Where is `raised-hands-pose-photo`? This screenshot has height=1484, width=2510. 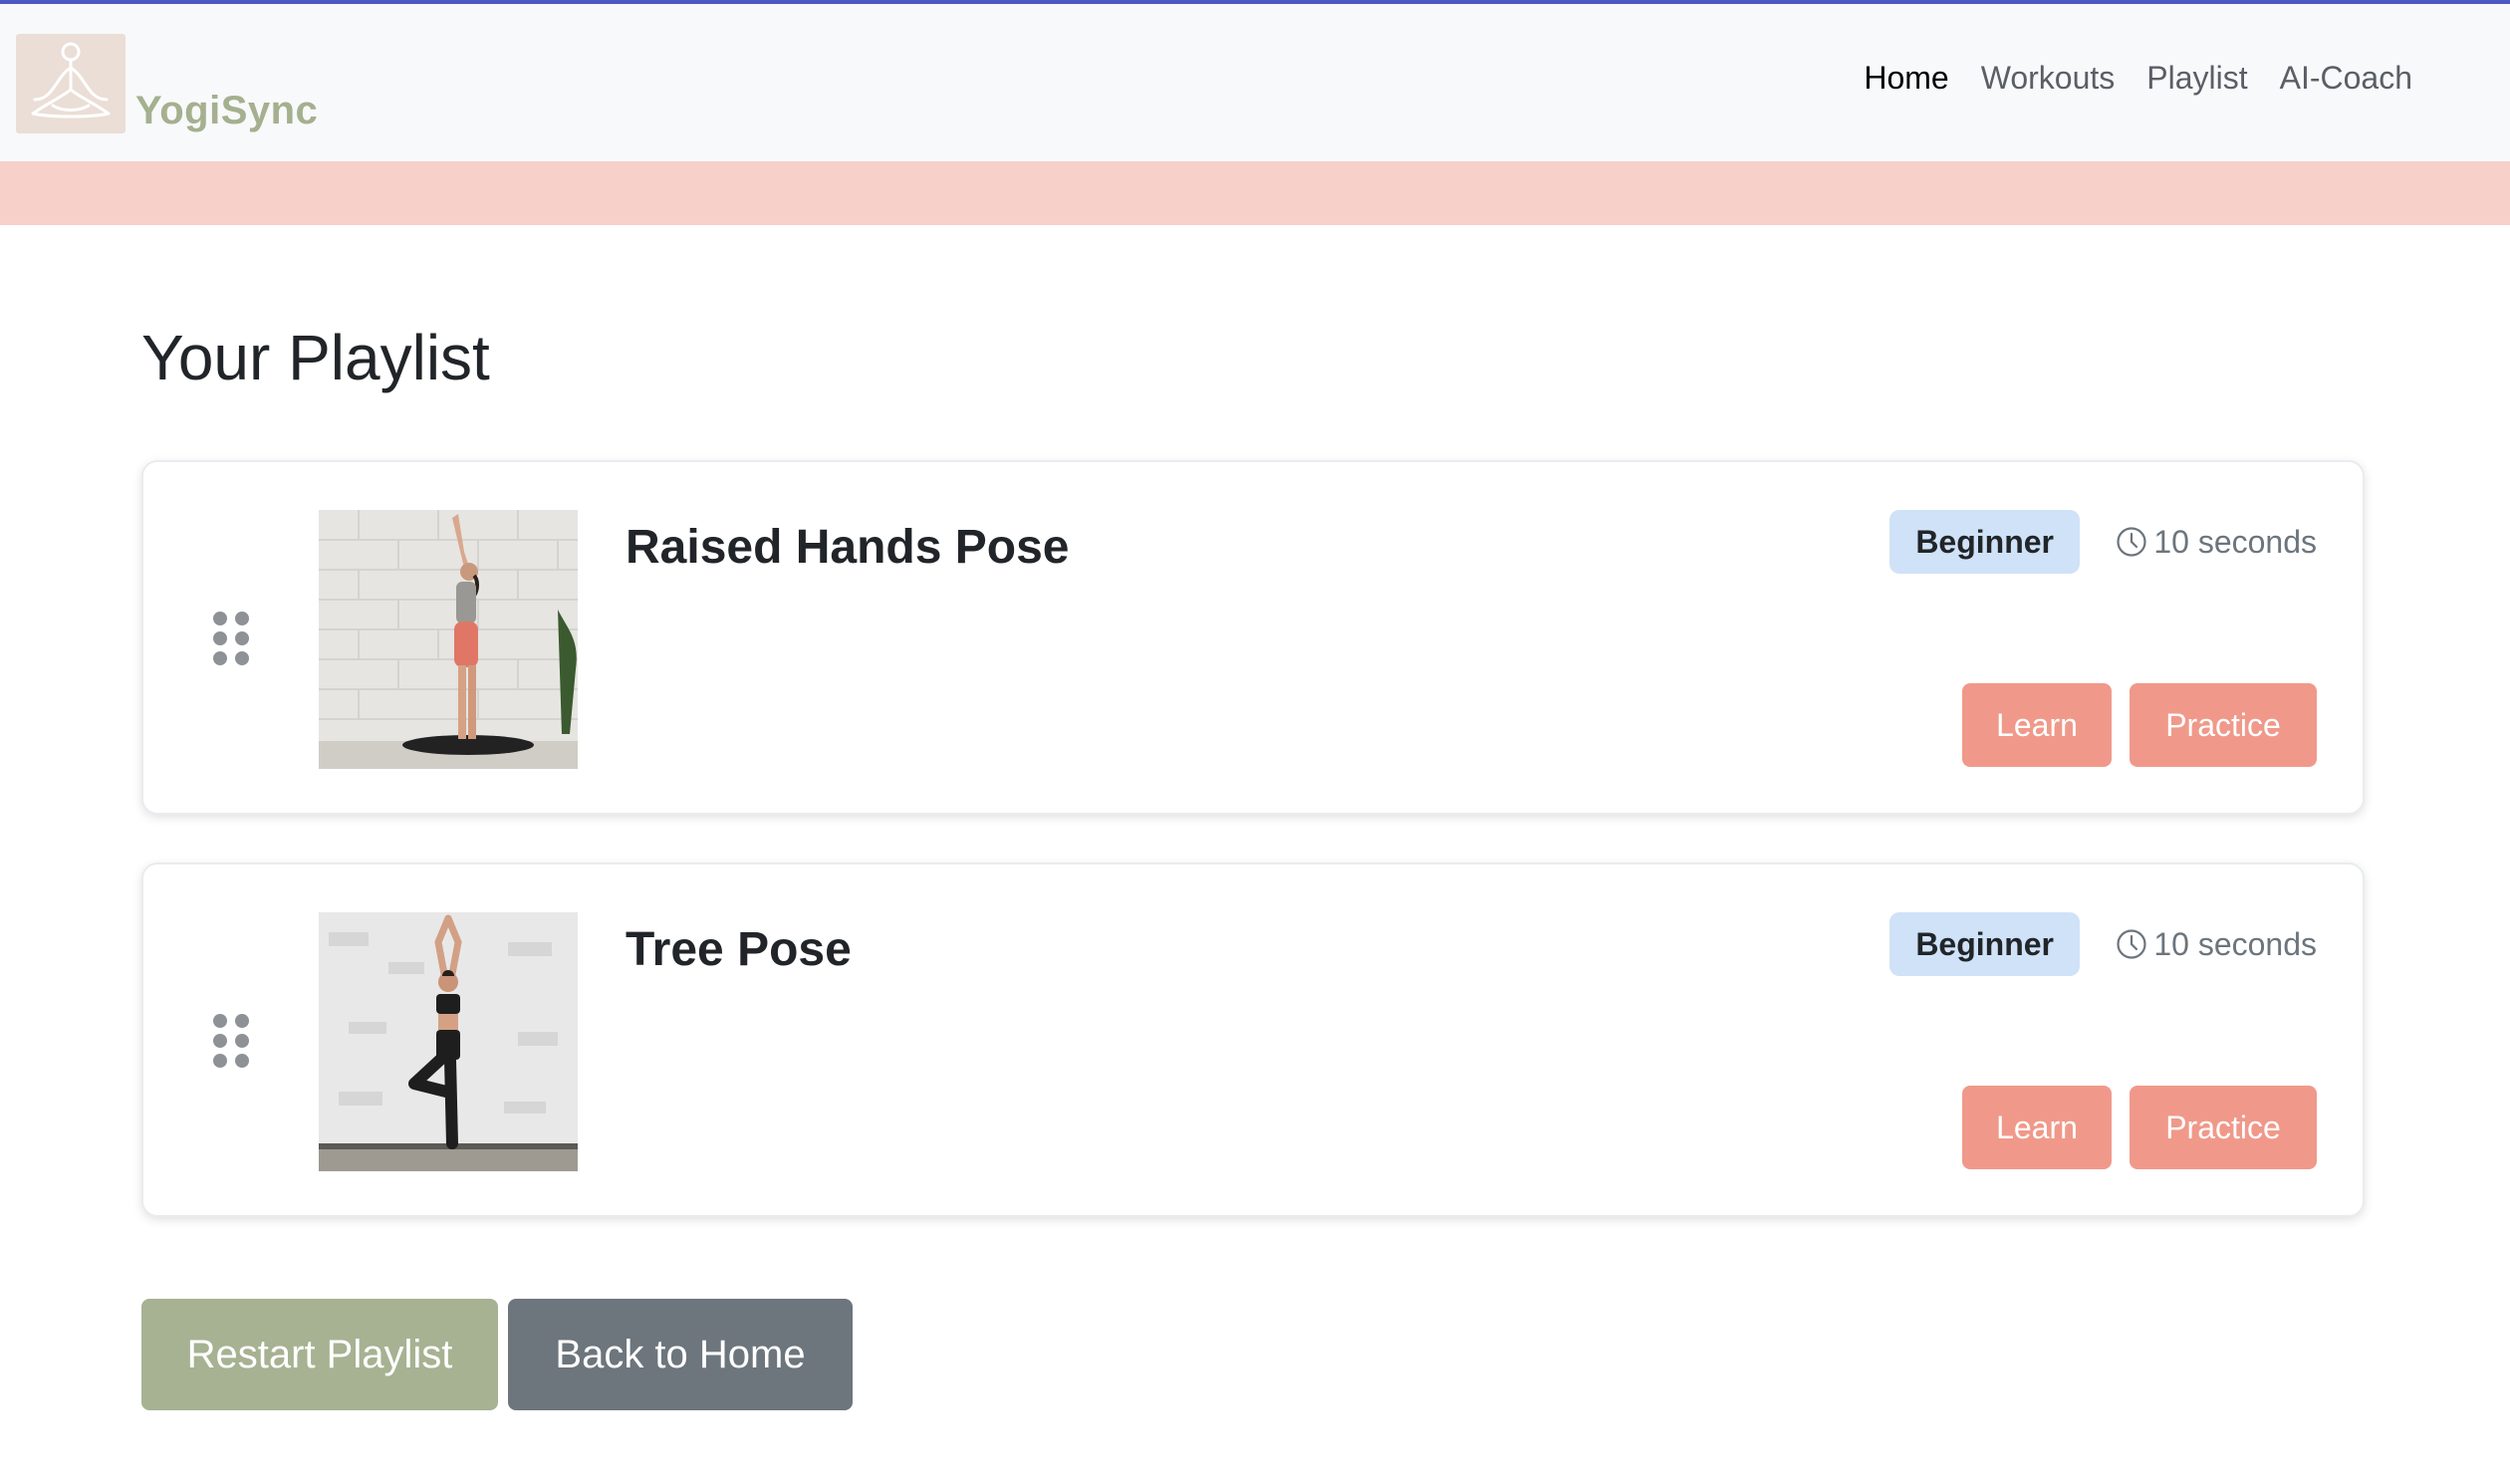
raised-hands-pose-photo is located at coordinates (448, 639).